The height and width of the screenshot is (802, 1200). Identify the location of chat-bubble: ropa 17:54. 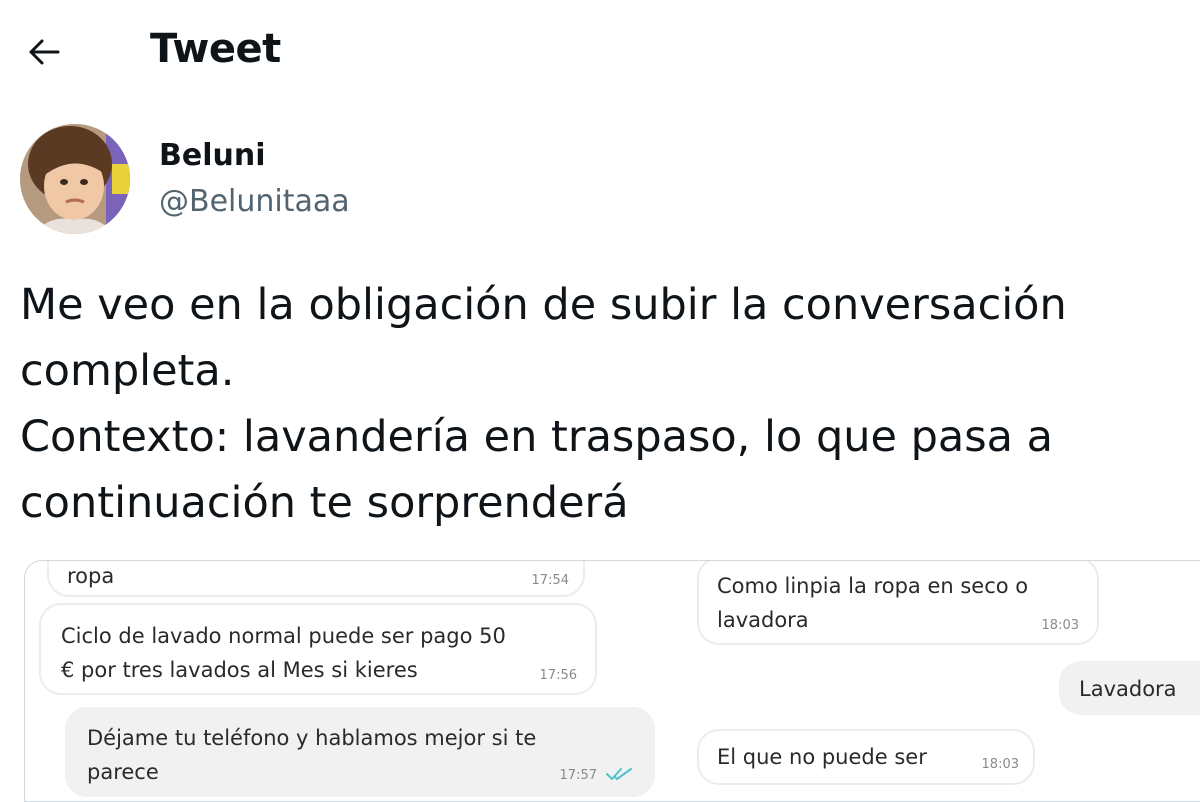
(316, 579).